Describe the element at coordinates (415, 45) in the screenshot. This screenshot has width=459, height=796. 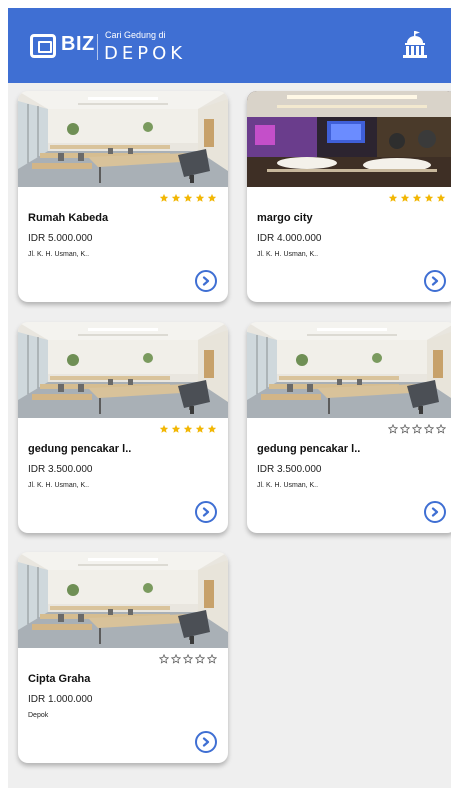
I see `building-icon` at that location.